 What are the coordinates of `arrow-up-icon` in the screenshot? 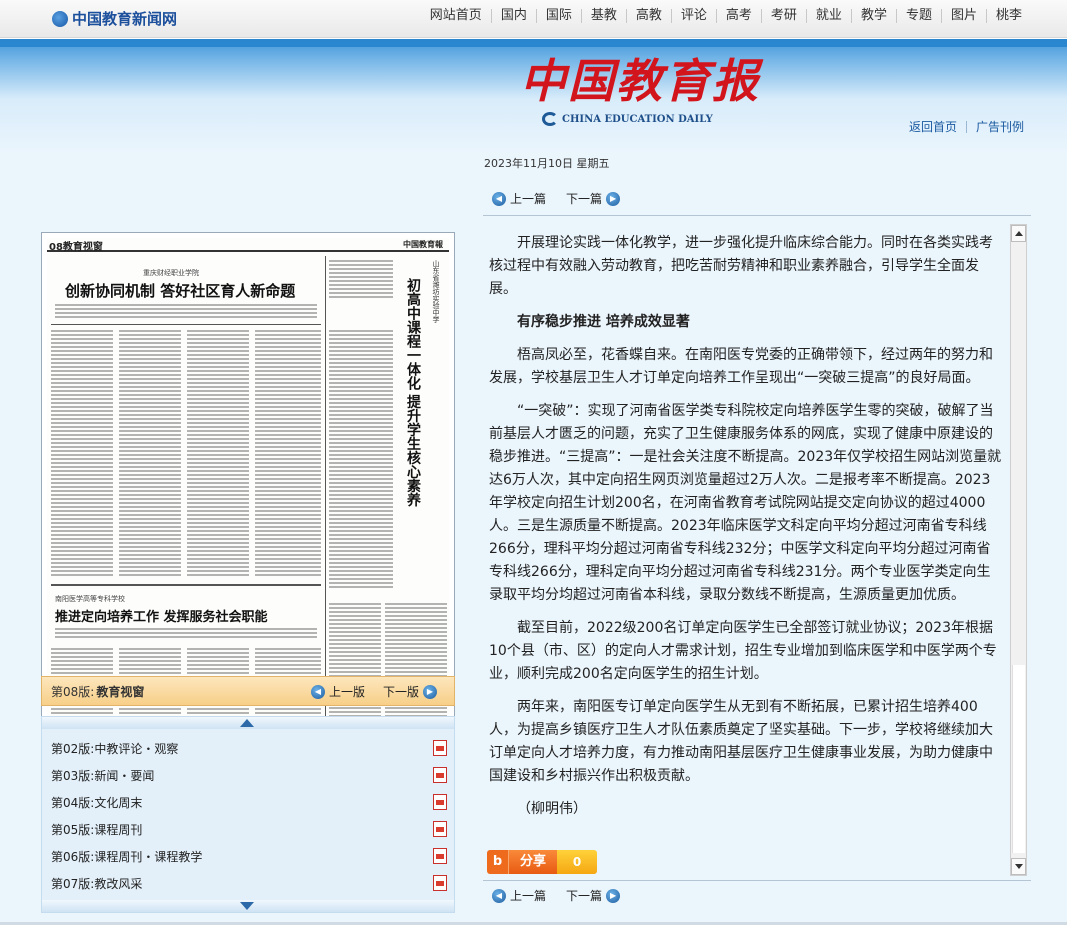 It's located at (247, 723).